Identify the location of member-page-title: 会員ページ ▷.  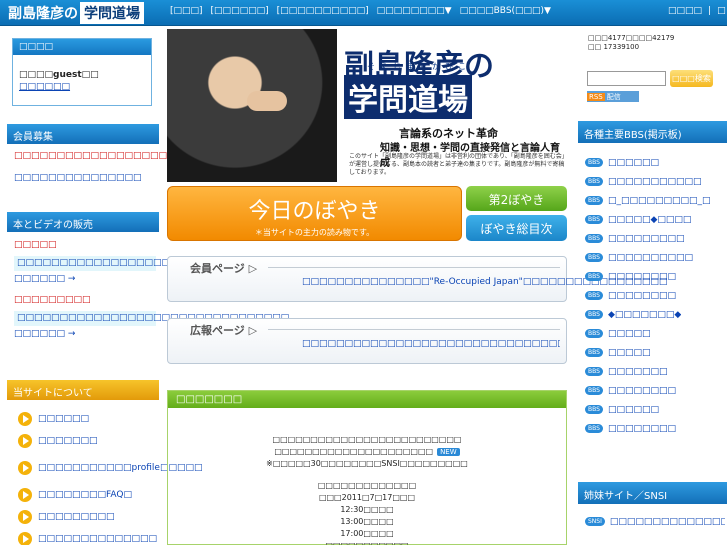
(224, 268).